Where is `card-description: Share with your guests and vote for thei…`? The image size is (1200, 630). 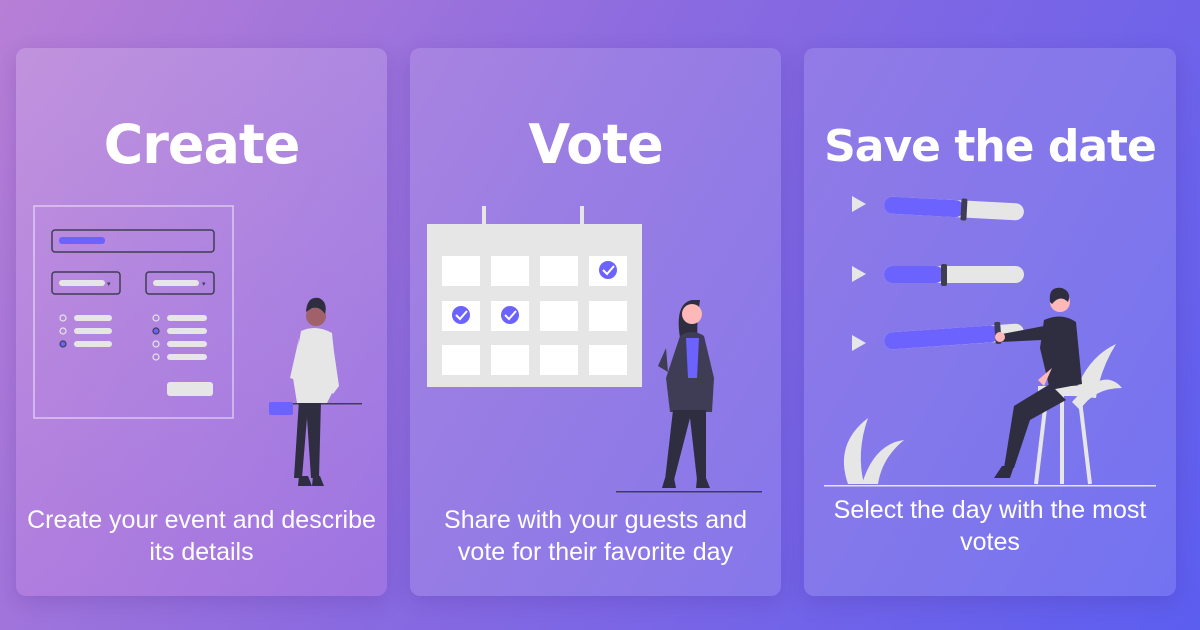 card-description: Share with your guests and vote for thei… is located at coordinates (595, 536).